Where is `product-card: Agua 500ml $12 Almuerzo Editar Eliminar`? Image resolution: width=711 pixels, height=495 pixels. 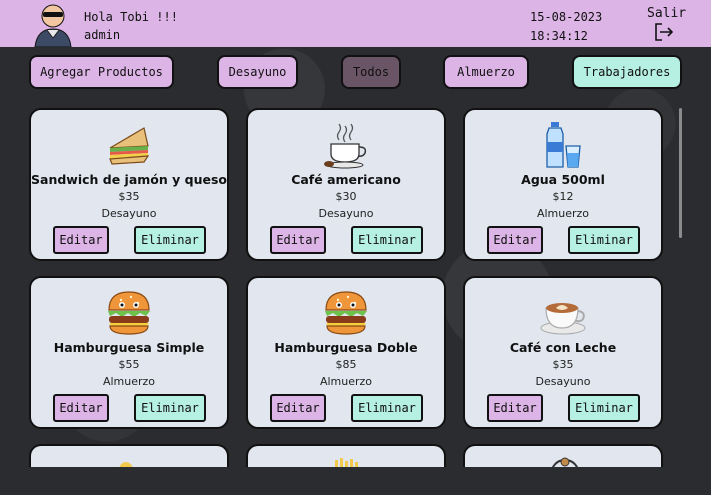
product-card: Agua 500ml $12 Almuerzo Editar Eliminar is located at coordinates (563, 184).